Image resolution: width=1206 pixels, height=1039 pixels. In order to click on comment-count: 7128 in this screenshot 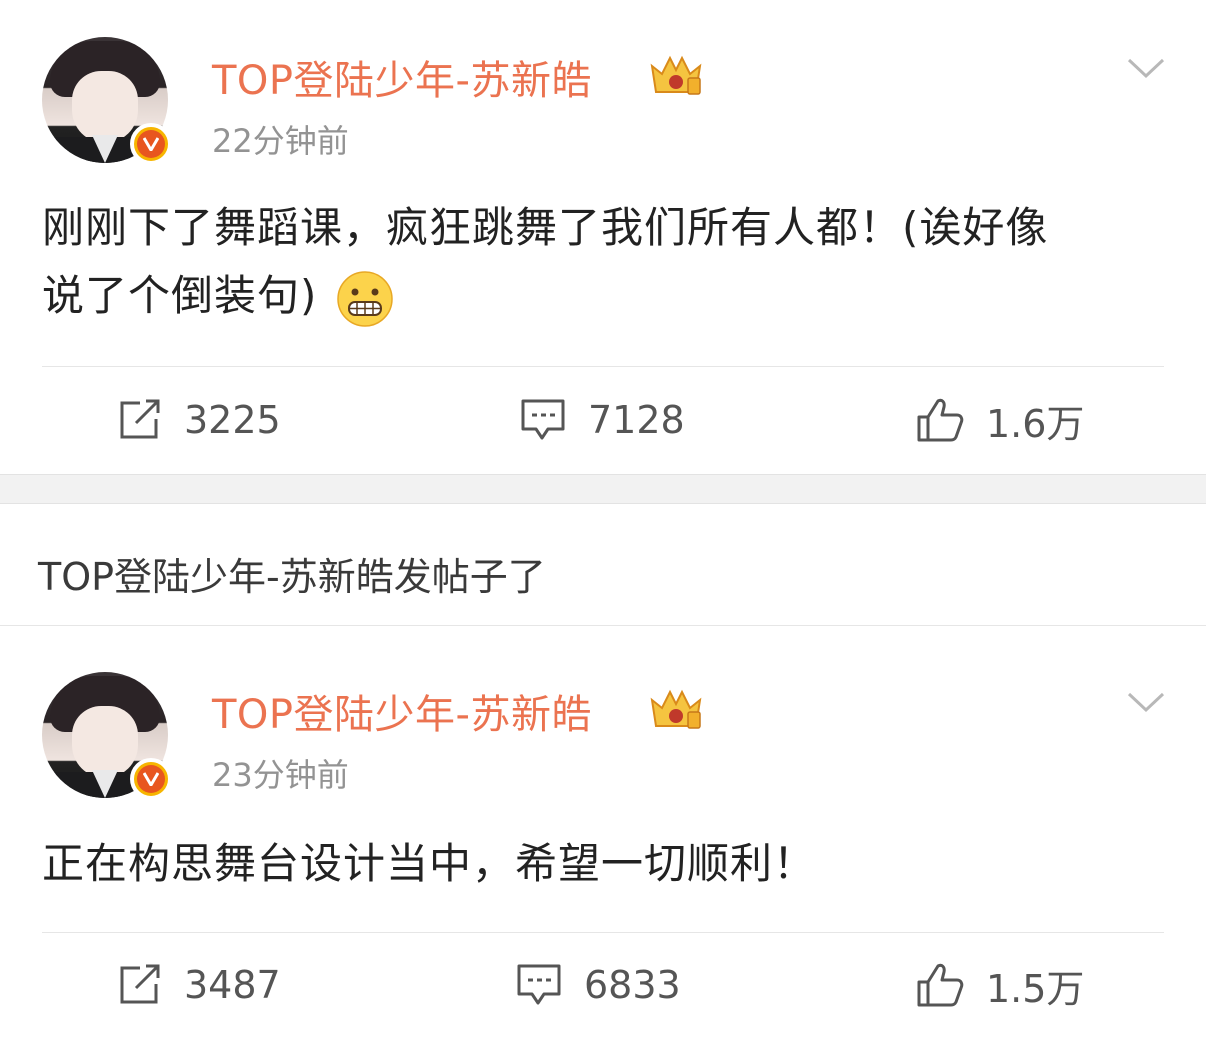, I will do `click(636, 420)`.